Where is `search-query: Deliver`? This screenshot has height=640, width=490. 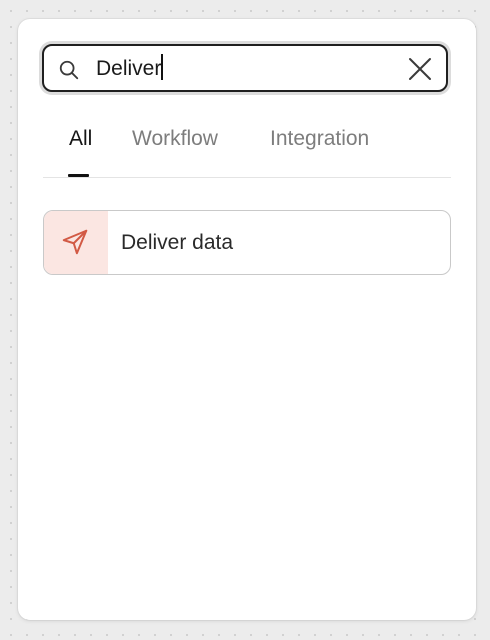 search-query: Deliver is located at coordinates (129, 68).